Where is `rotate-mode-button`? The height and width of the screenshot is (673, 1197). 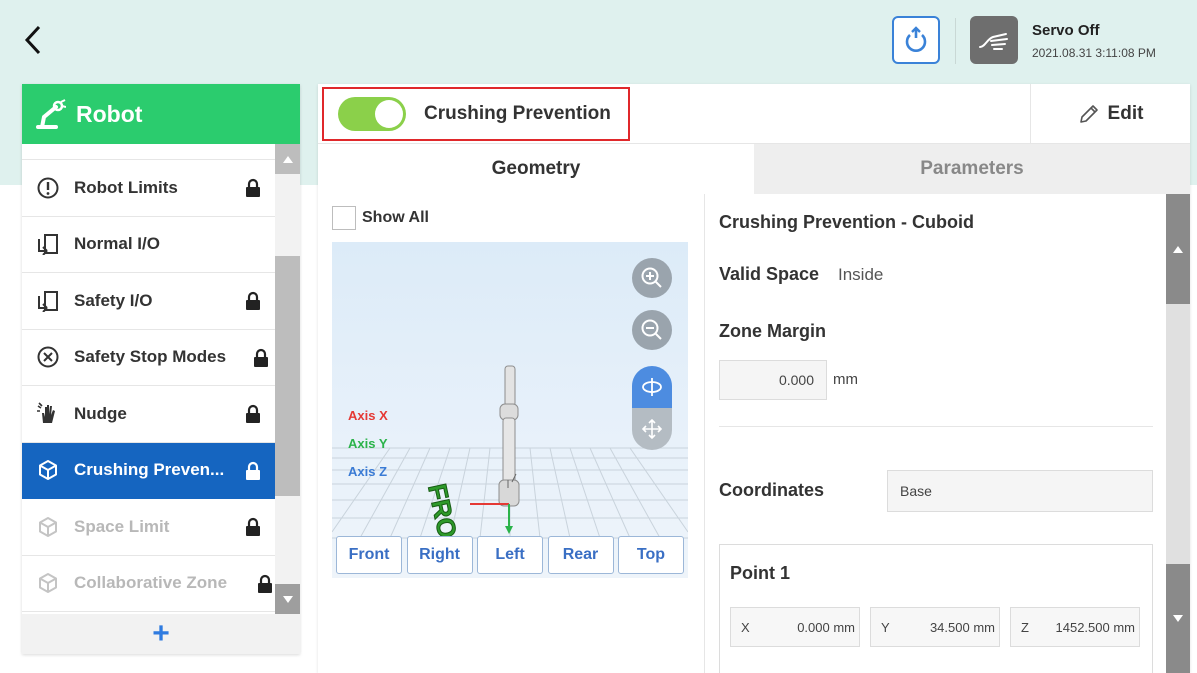 rotate-mode-button is located at coordinates (652, 387).